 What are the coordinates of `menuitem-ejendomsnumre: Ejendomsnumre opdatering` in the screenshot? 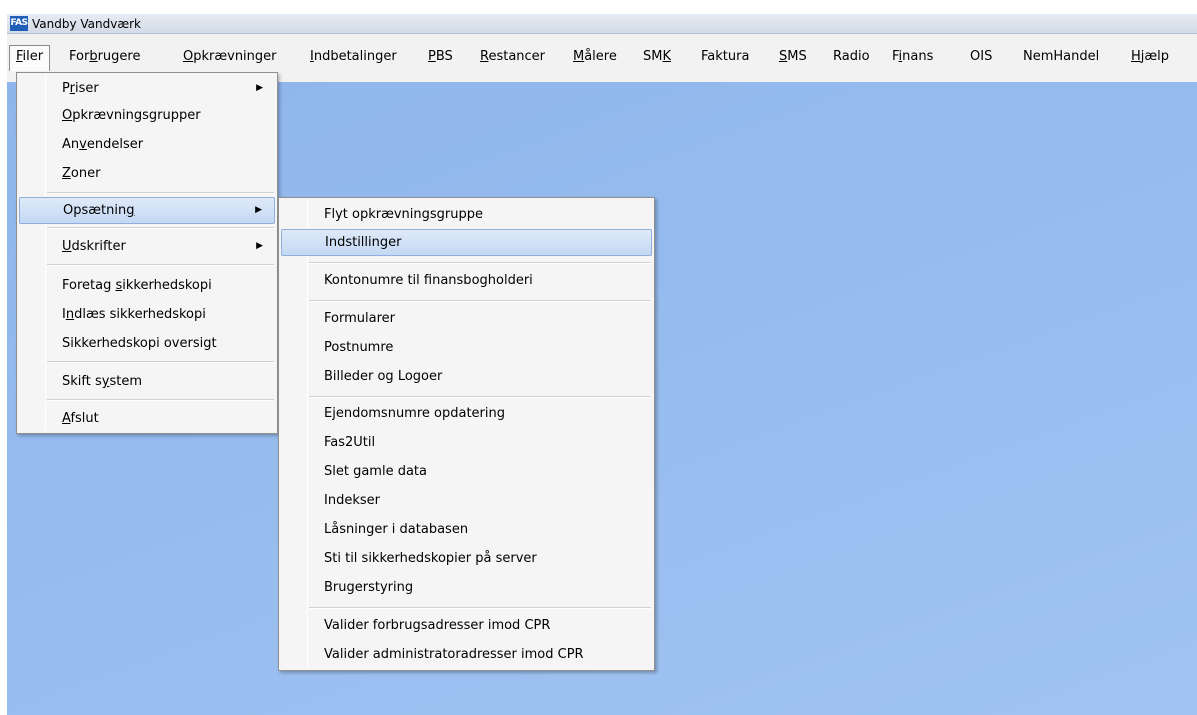 It's located at (466, 413).